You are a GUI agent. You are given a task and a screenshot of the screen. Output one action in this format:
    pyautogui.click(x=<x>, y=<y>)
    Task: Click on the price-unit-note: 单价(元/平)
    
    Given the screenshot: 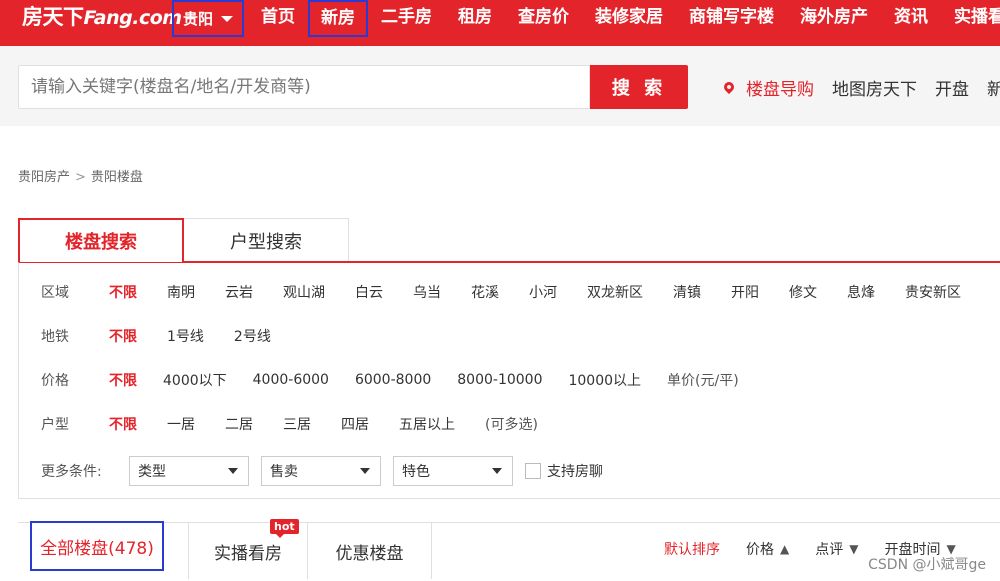 What is the action you would take?
    pyautogui.click(x=703, y=381)
    